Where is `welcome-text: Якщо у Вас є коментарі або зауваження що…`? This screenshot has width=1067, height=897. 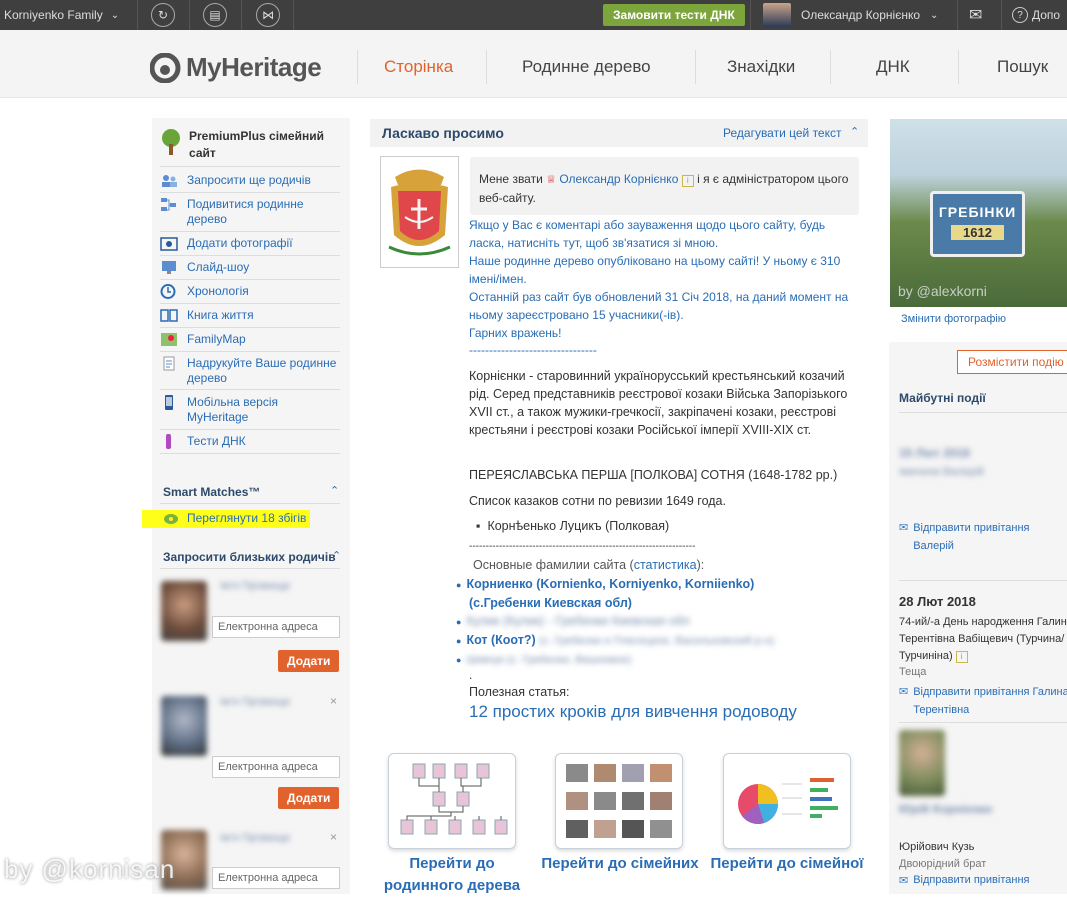 welcome-text: Якщо у Вас є коментарі або зауваження що… is located at coordinates (665, 287).